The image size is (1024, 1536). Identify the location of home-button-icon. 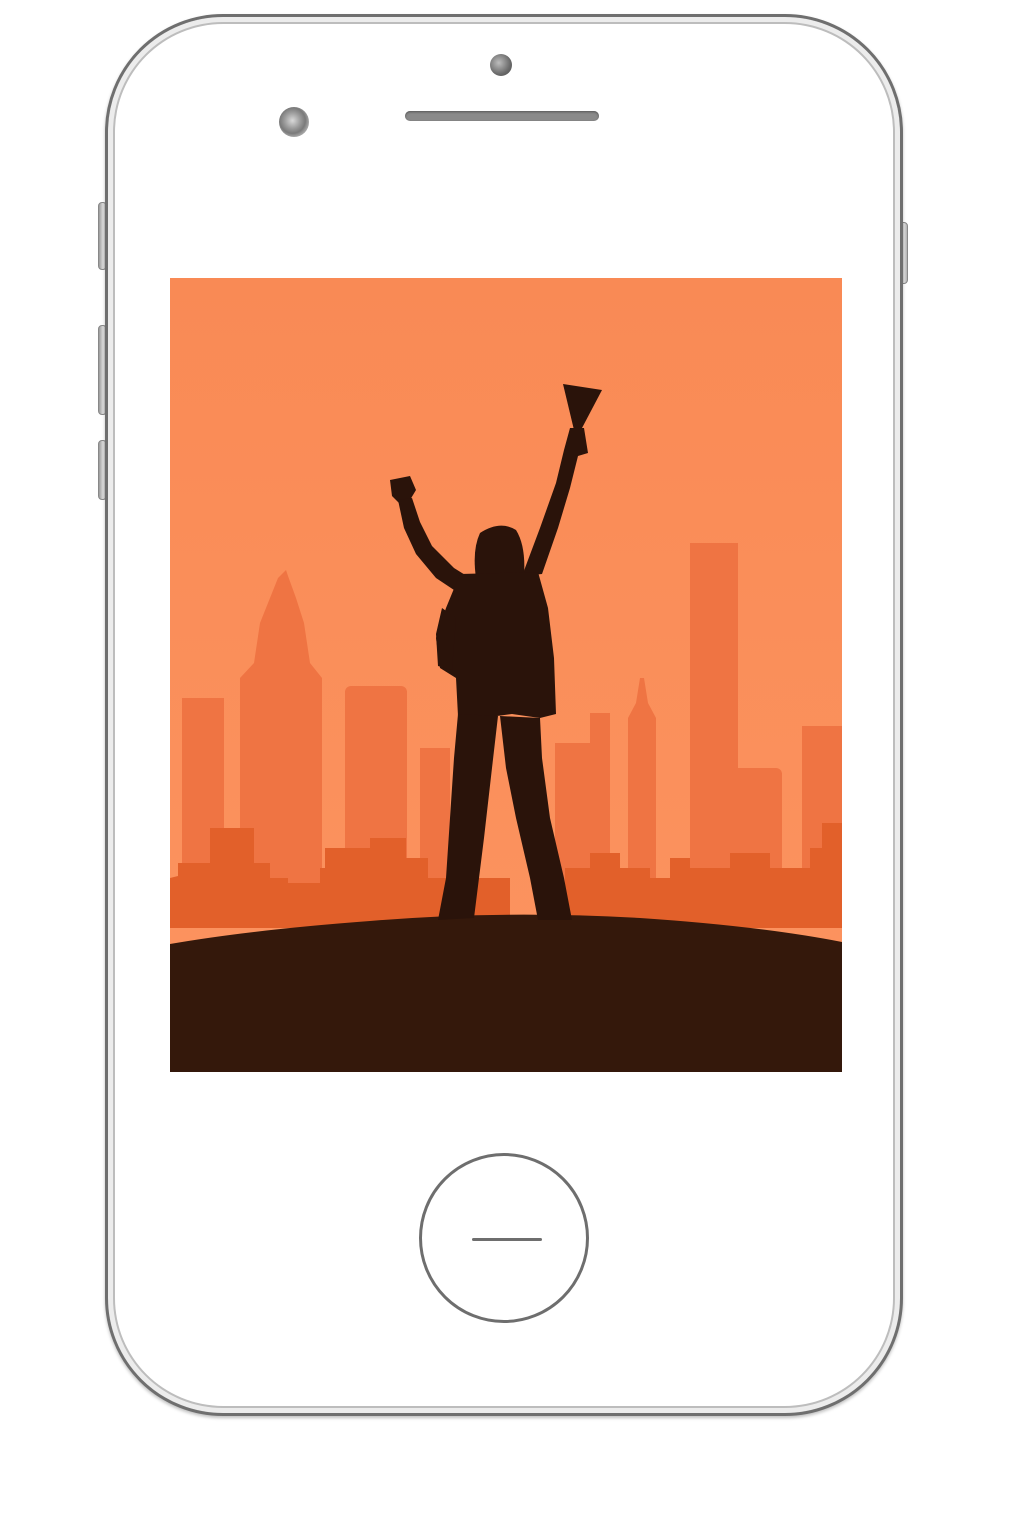
(504, 1238).